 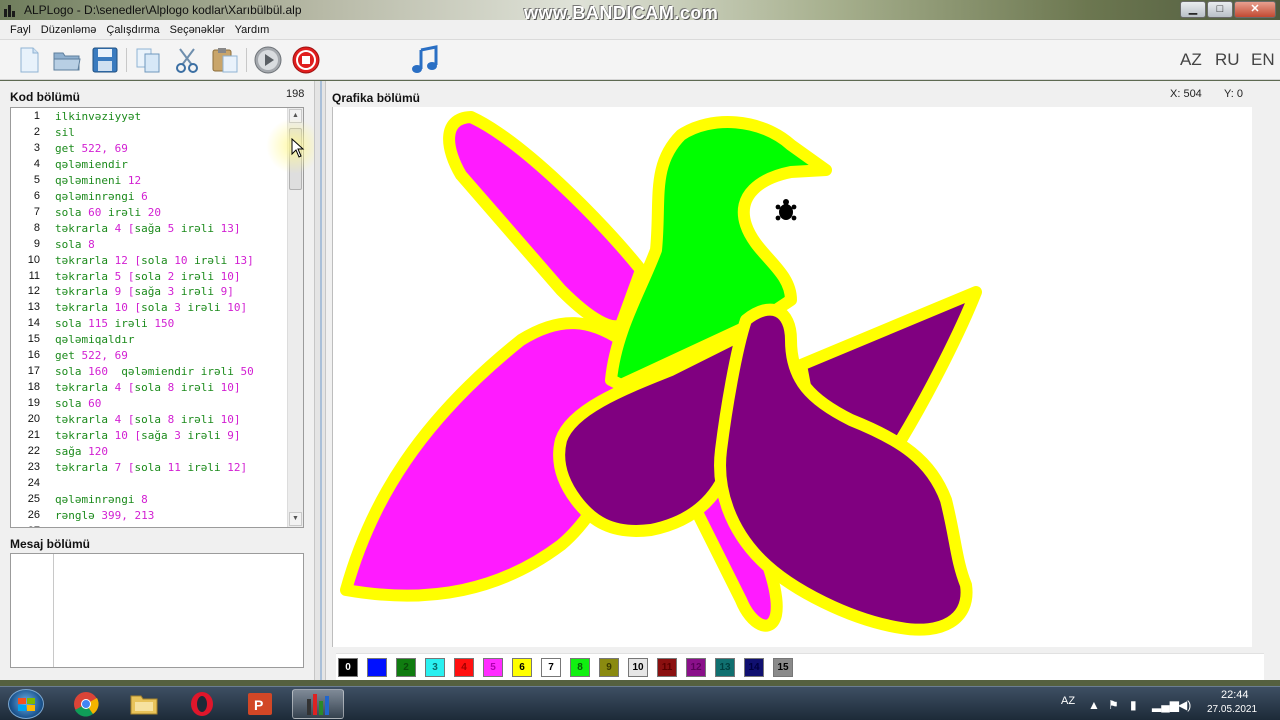 I want to click on code-text: təkrarla 10 [sağa 3 irəli 9], so click(x=148, y=435).